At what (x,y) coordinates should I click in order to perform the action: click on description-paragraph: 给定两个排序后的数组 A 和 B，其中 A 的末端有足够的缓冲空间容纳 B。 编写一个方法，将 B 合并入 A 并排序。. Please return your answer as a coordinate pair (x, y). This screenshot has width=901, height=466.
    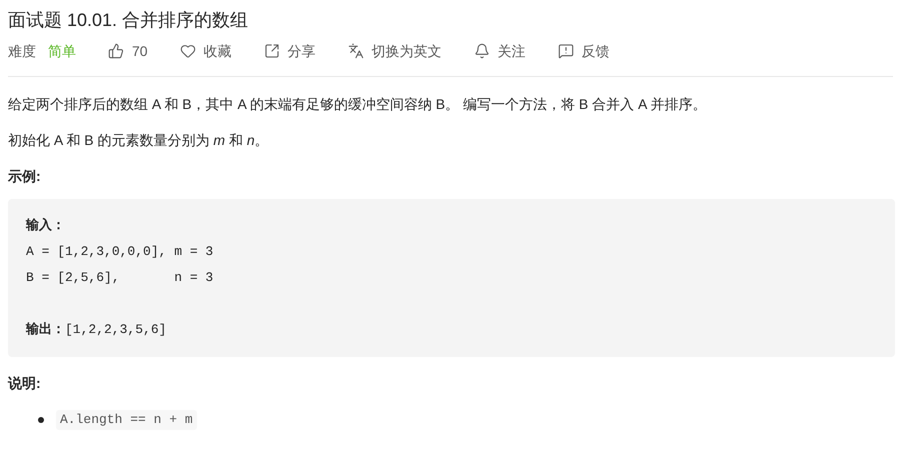
    Looking at the image, I should click on (358, 104).